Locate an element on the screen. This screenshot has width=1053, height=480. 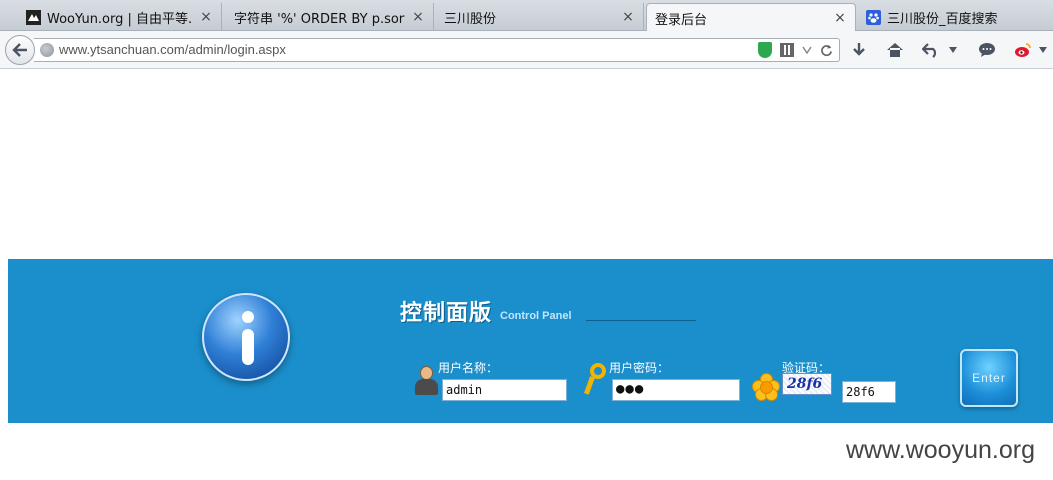
password-input: ●●● is located at coordinates (676, 390).